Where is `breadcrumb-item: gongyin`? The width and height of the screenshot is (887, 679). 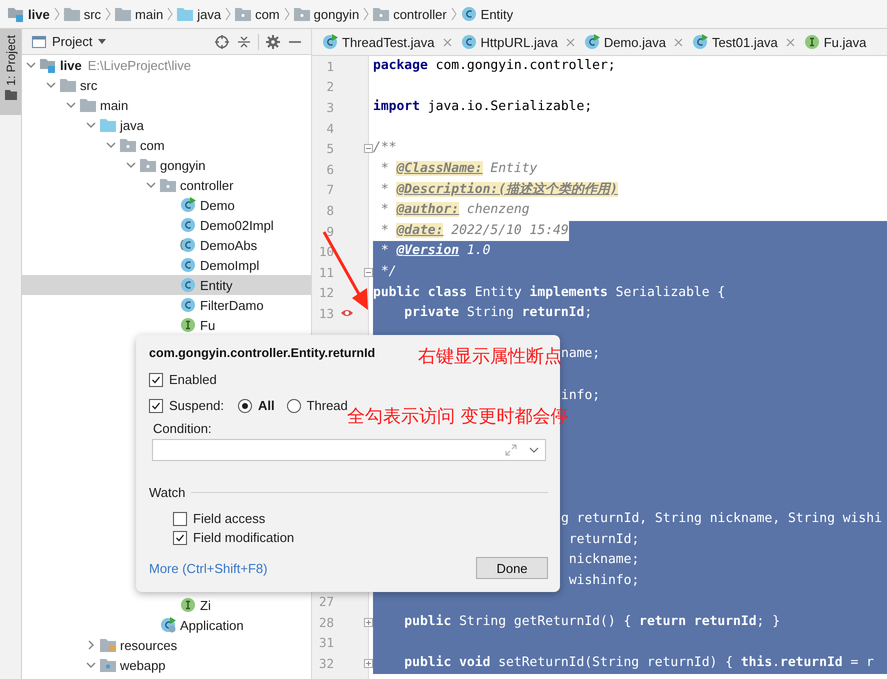 breadcrumb-item: gongyin is located at coordinates (327, 14).